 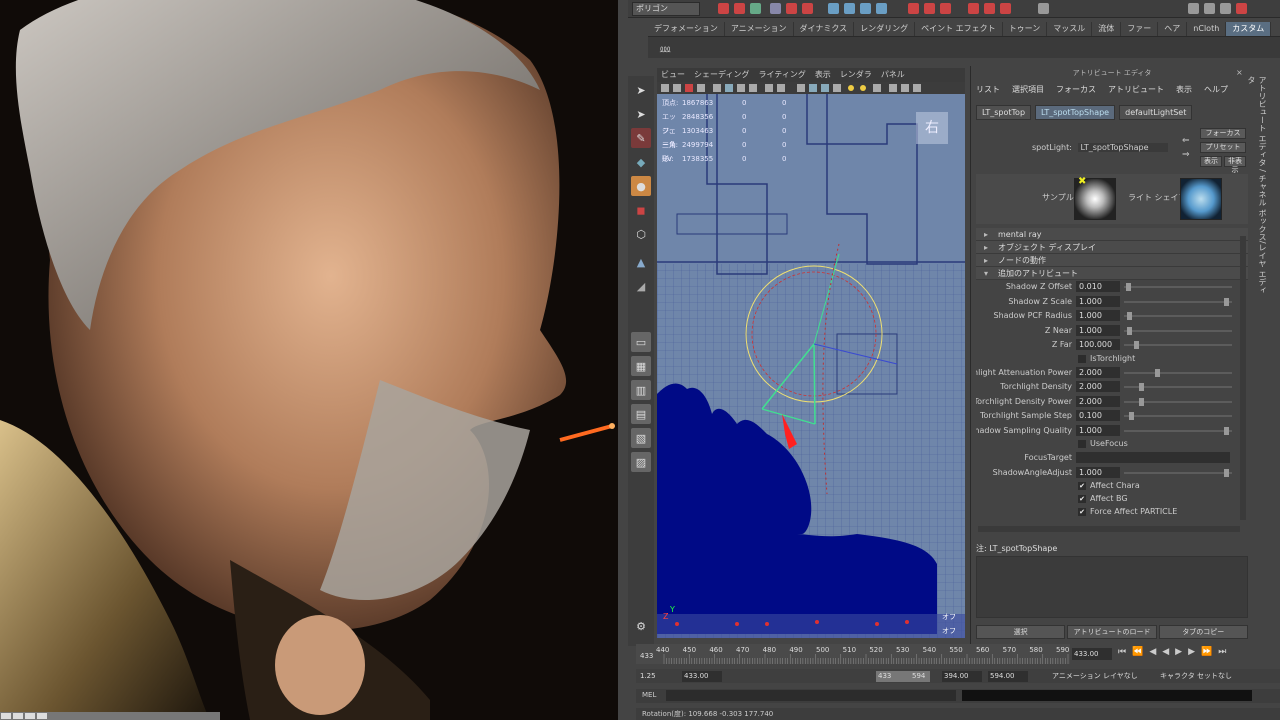 What do you see at coordinates (686, 29) in the screenshot?
I see `shelf-tab: デフォメーション` at bounding box center [686, 29].